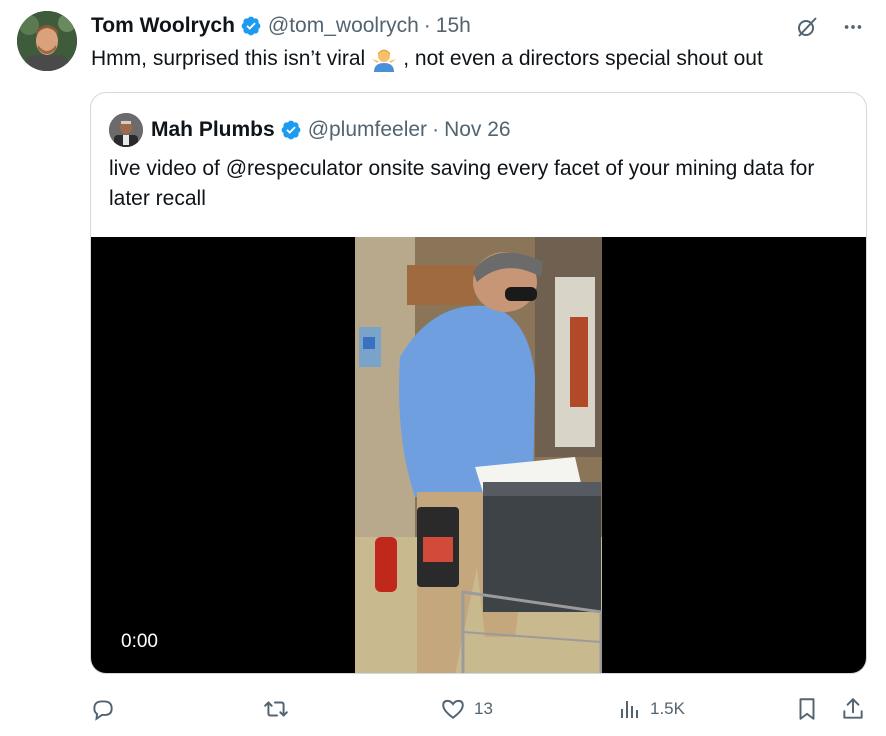 Image resolution: width=886 pixels, height=736 pixels. I want to click on man-shrugging-emoji-icon, so click(384, 59).